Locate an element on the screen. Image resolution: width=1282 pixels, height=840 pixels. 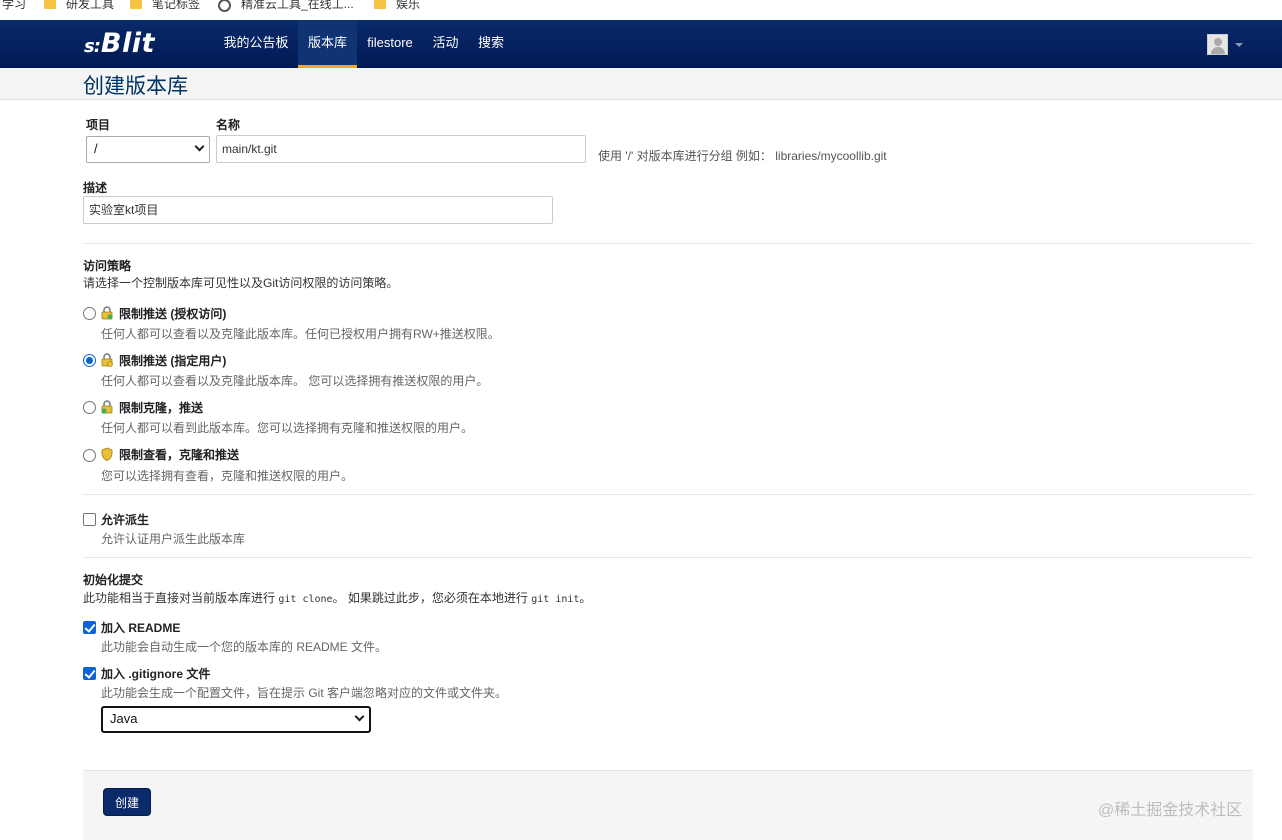
allow-fork-title: 允许派生 is located at coordinates (125, 520).